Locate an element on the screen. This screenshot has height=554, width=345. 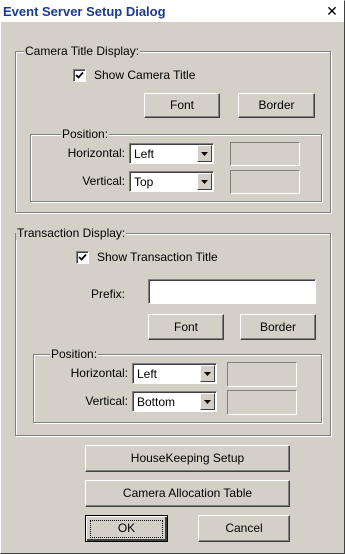
camera-allocation-table-label: Camera Allocation Table is located at coordinates (187, 493).